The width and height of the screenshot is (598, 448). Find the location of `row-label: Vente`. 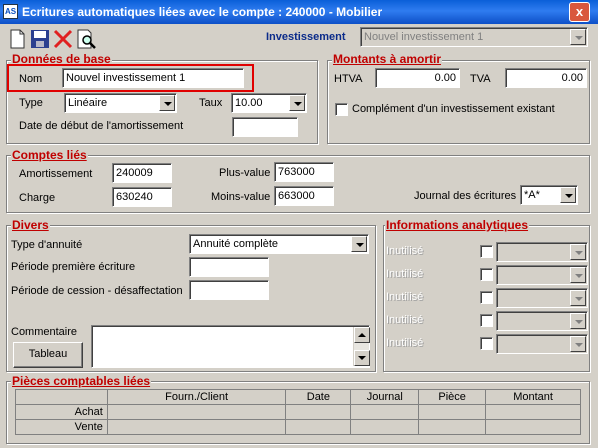

row-label: Vente is located at coordinates (61, 427).